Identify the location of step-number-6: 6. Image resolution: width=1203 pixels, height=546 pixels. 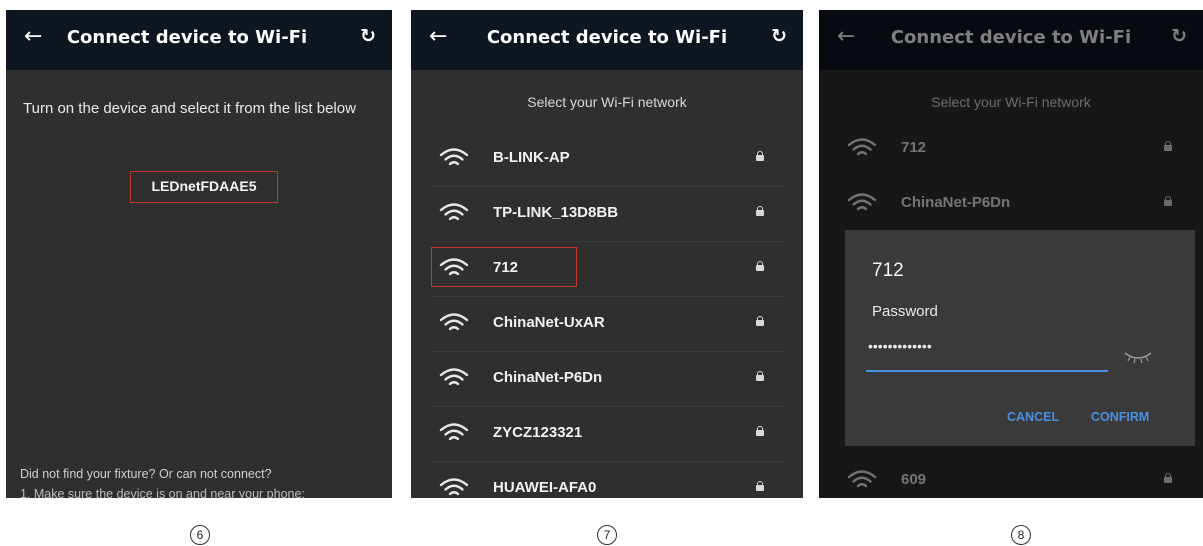
(200, 535).